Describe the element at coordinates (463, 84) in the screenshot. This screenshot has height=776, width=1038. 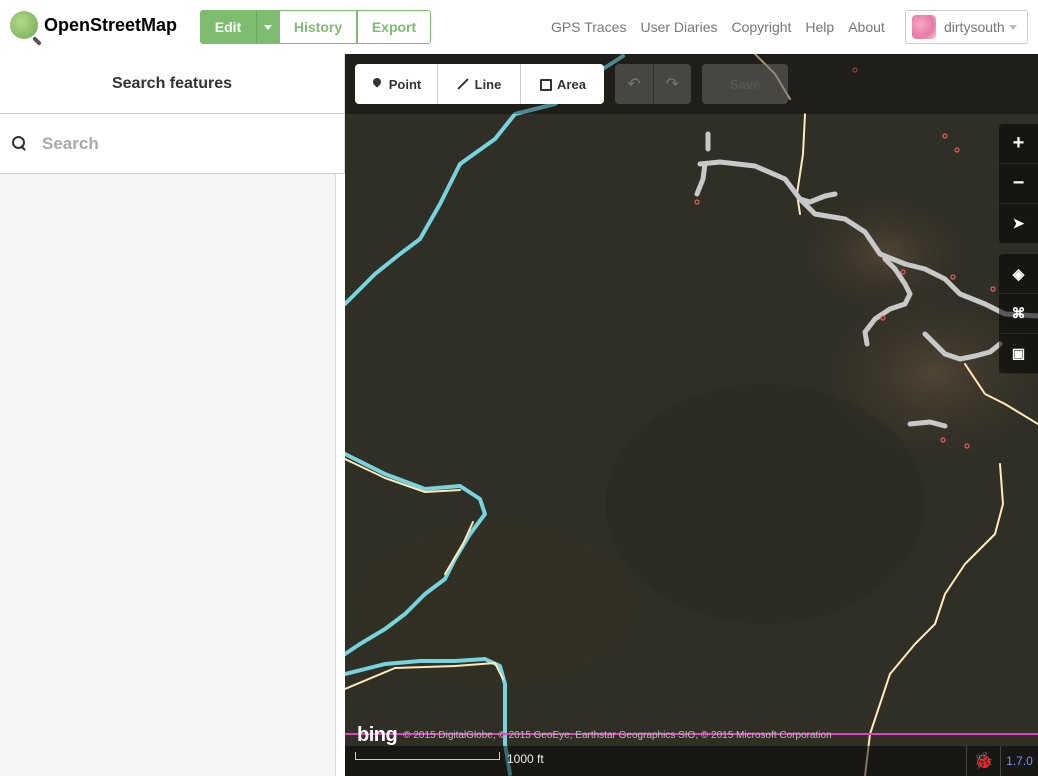
I see `line-icon` at that location.